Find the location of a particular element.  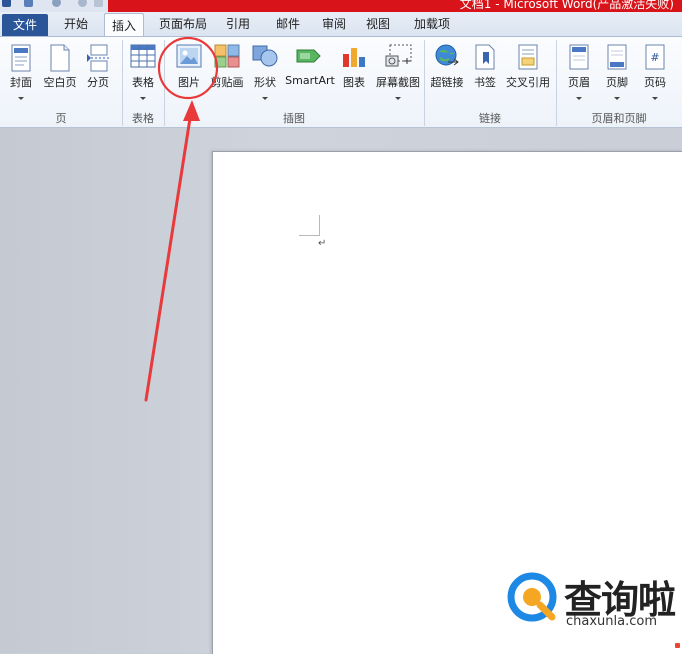

bookmark-label: 书签 is located at coordinates (485, 82).